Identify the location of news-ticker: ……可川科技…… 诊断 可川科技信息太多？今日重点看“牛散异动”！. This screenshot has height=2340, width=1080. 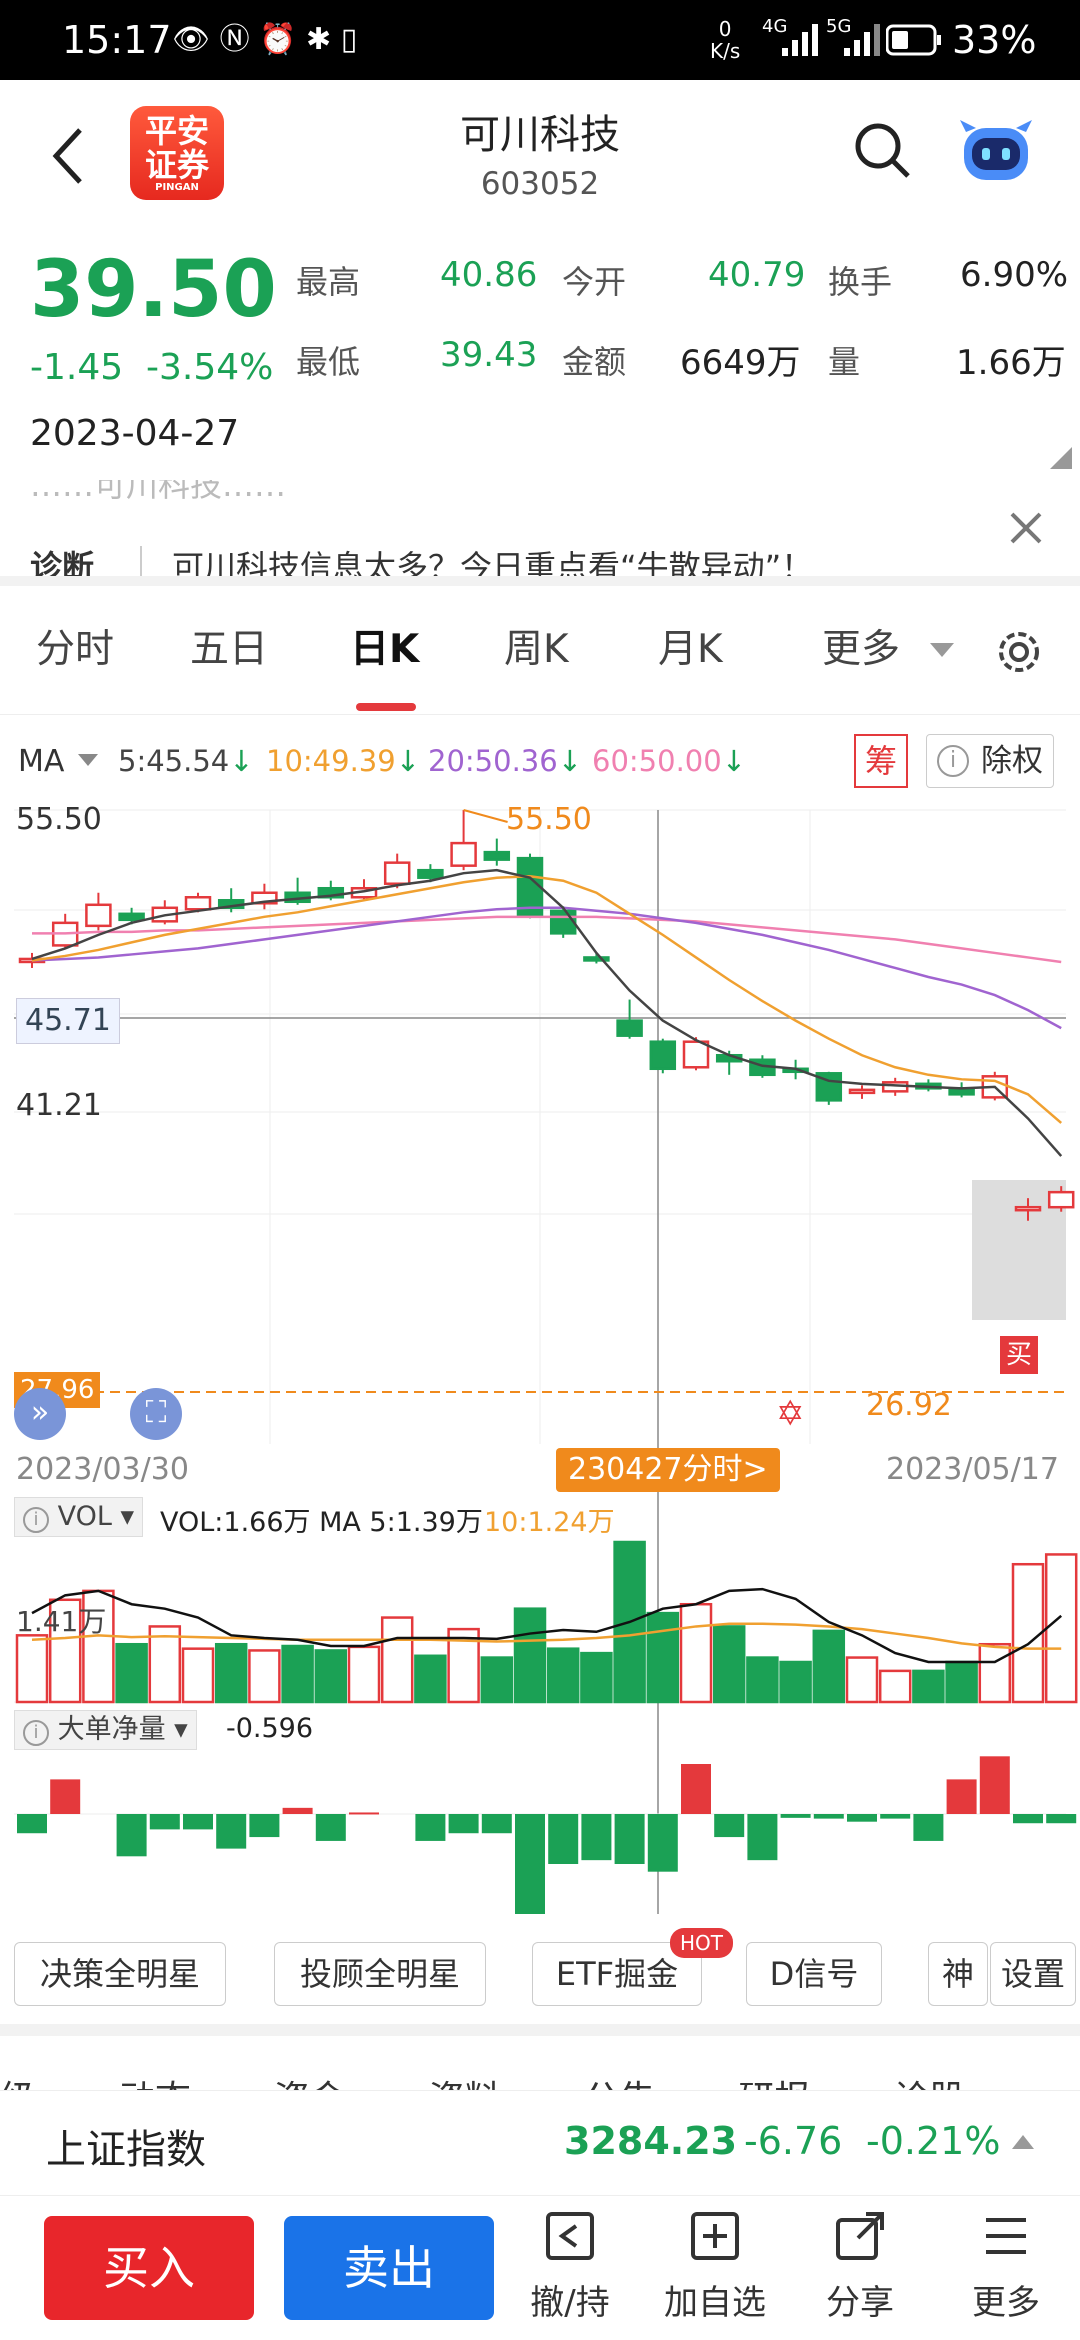
(540, 528).